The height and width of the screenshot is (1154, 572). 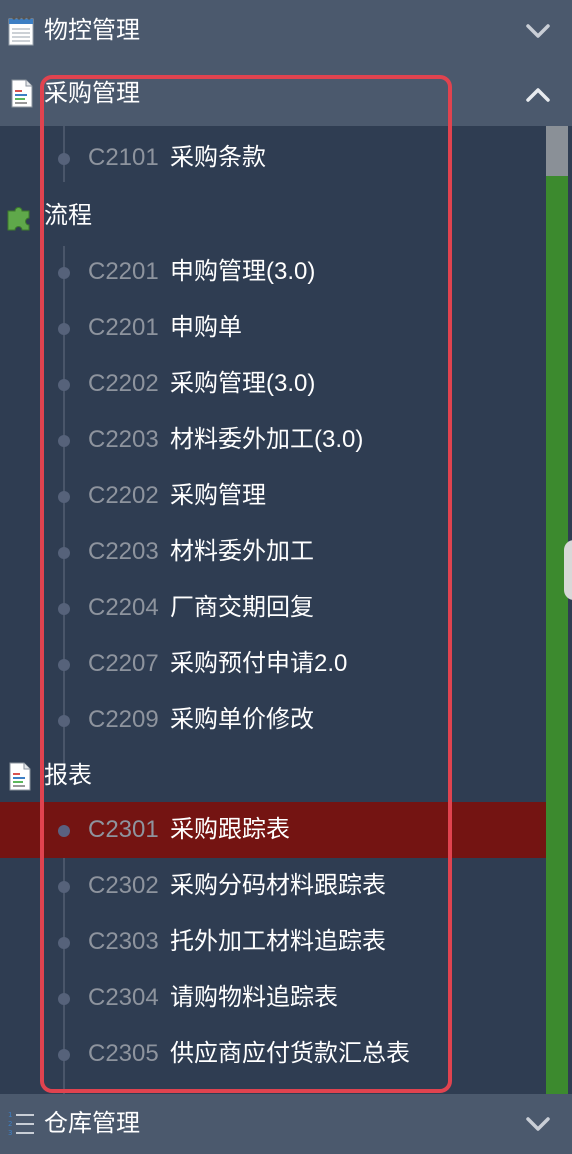 I want to click on item-label: 采购单价修改, so click(x=242, y=719).